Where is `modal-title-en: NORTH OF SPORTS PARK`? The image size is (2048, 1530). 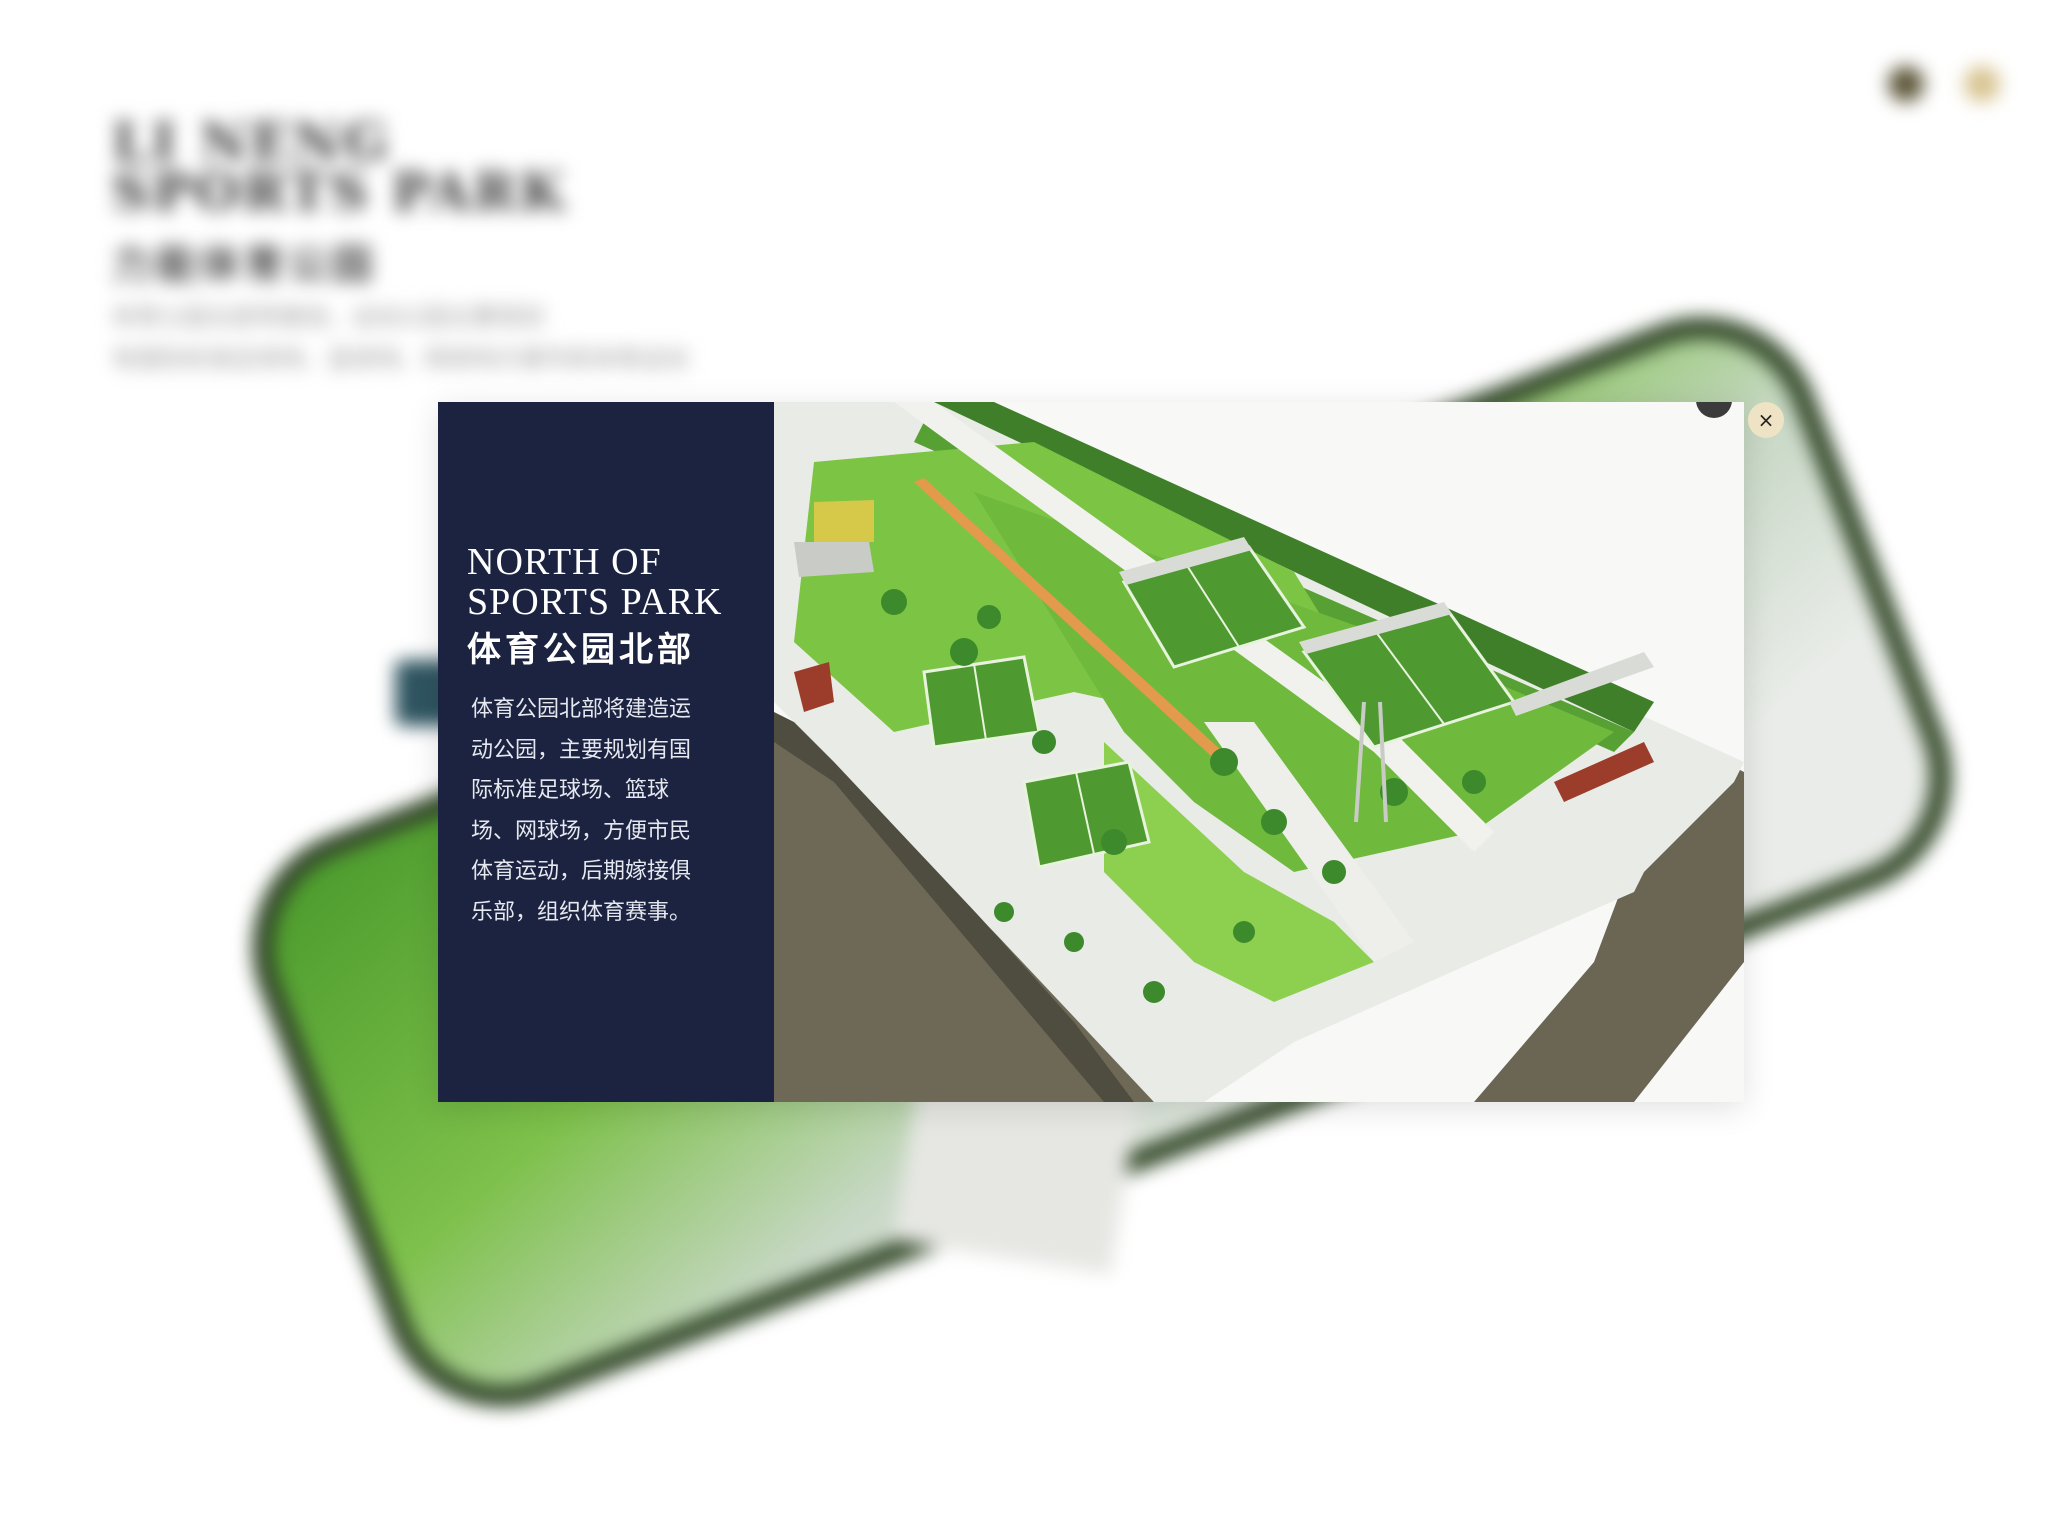 modal-title-en: NORTH OF SPORTS PARK is located at coordinates (595, 582).